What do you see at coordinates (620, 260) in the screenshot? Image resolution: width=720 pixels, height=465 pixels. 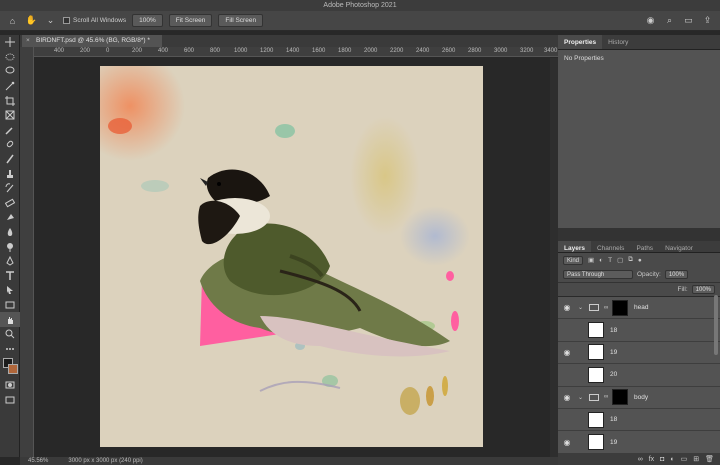 I see `filter-shape-icon: ▢` at bounding box center [620, 260].